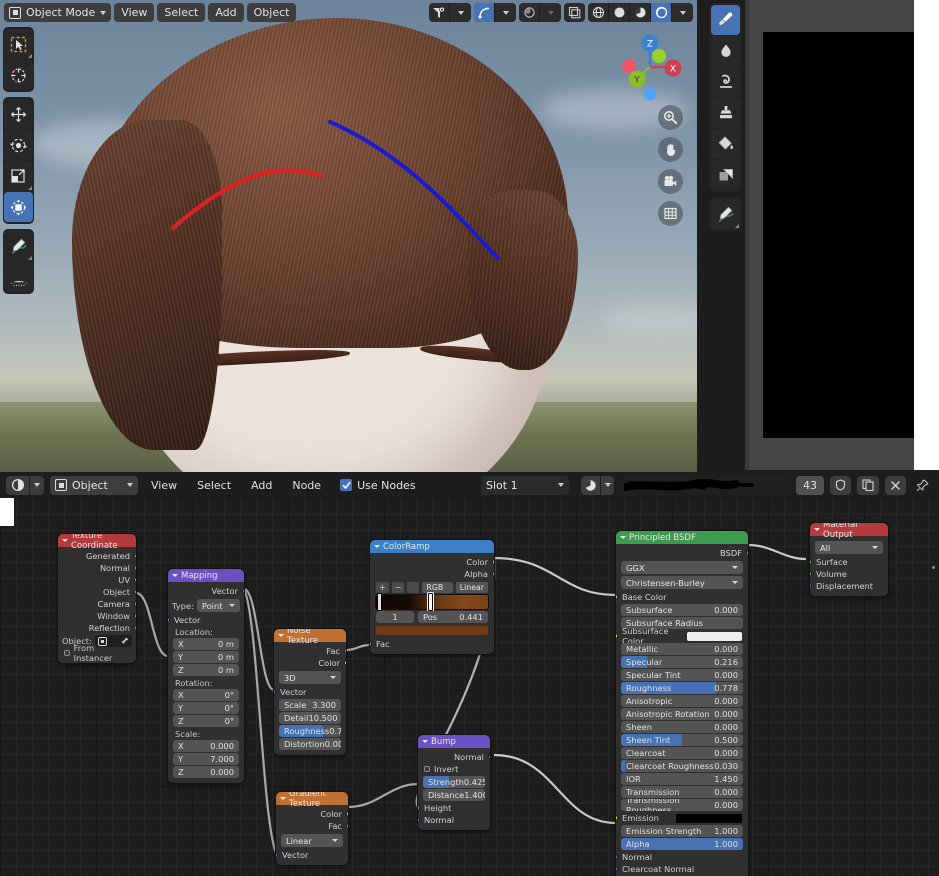 Image resolution: width=939 pixels, height=876 pixels. What do you see at coordinates (460, 12) in the screenshot?
I see `visibility-dropdown` at bounding box center [460, 12].